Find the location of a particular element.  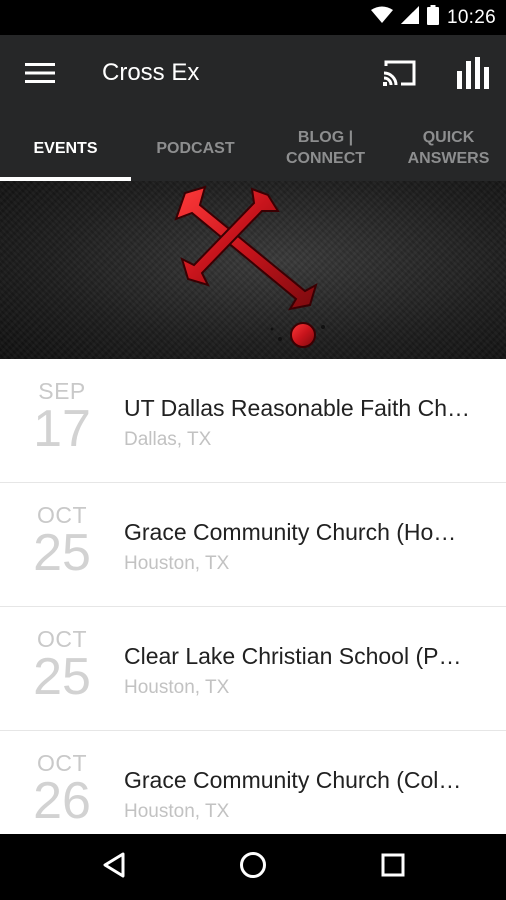

home-button is located at coordinates (253, 867).